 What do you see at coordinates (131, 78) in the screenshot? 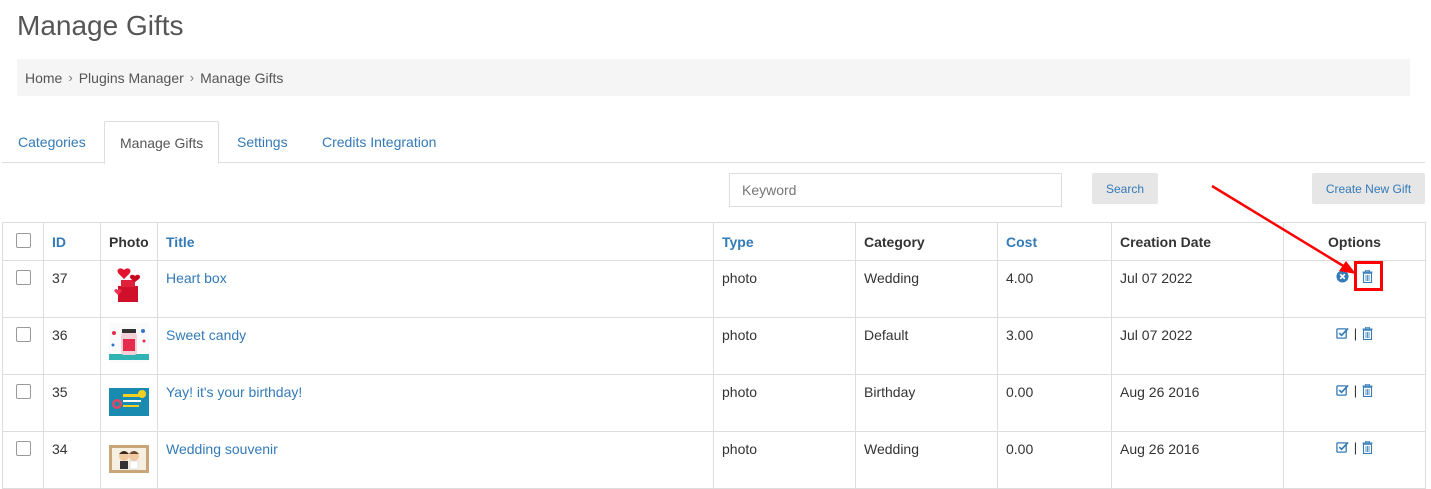
I see `breadcrumb-plugins-manager: Plugins Manager` at bounding box center [131, 78].